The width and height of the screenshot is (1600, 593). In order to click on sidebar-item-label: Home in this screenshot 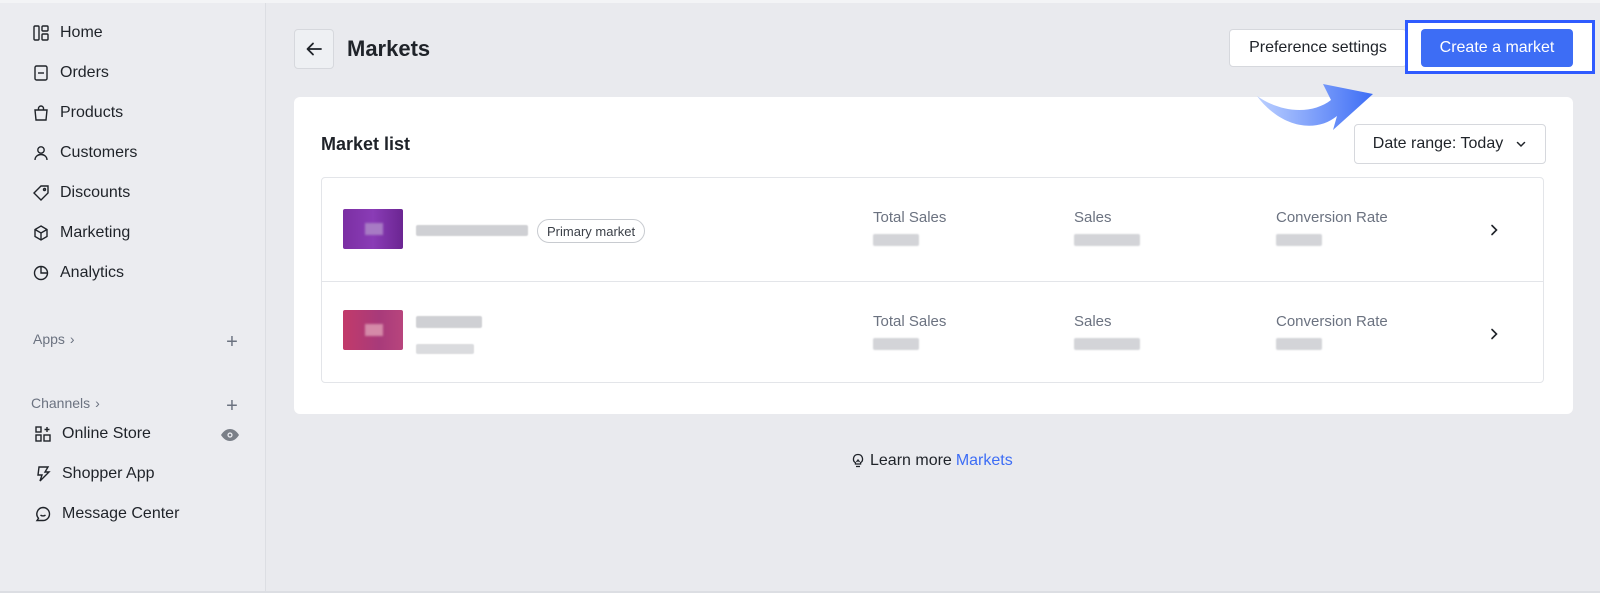, I will do `click(81, 32)`.